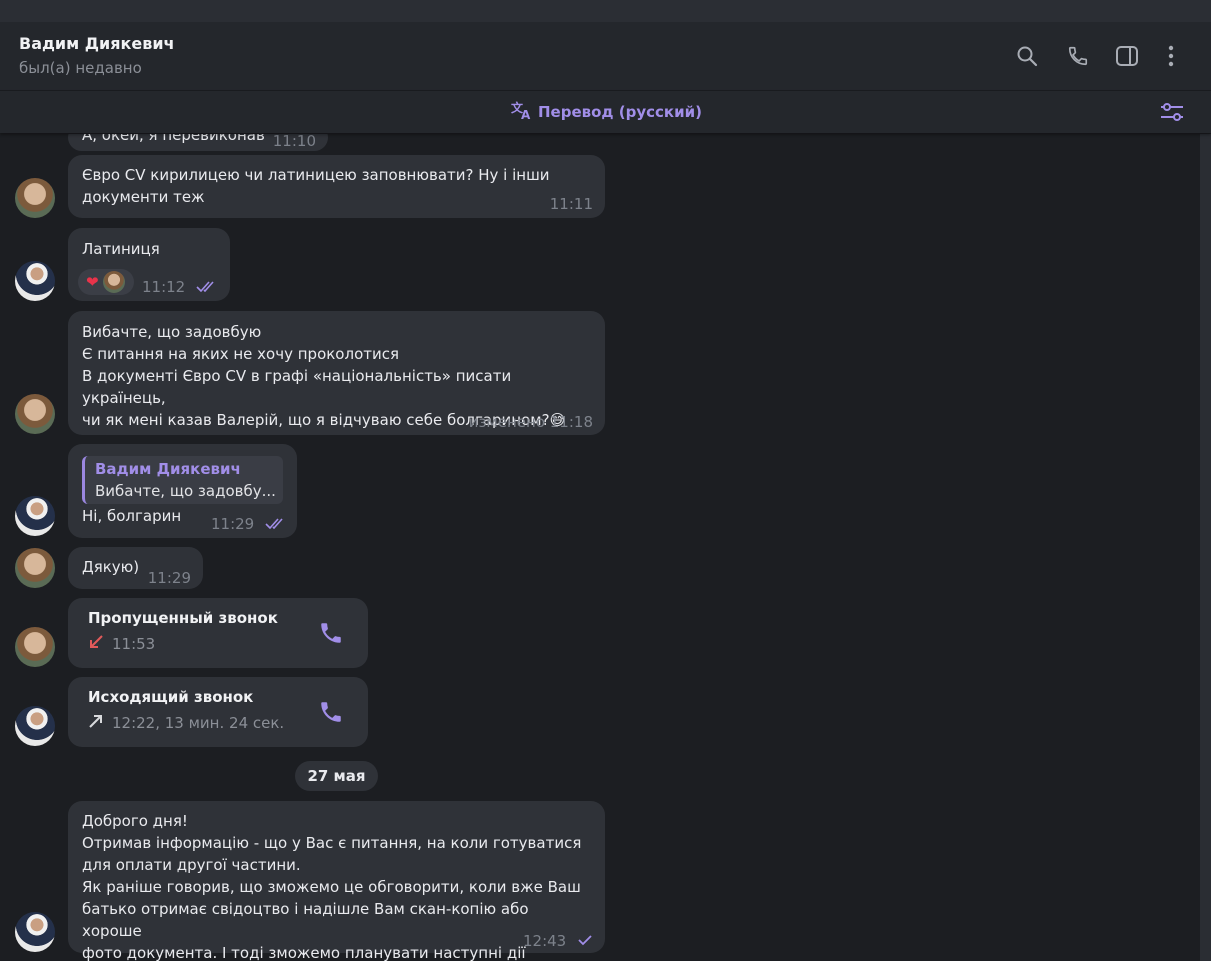  What do you see at coordinates (1078, 56) in the screenshot?
I see `phone-icon` at bounding box center [1078, 56].